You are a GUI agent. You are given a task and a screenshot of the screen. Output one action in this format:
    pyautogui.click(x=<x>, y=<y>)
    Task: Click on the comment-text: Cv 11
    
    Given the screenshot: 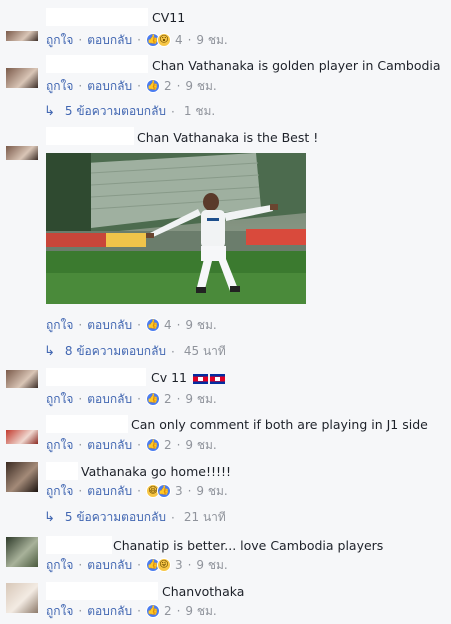 What is the action you would take?
    pyautogui.click(x=188, y=377)
    